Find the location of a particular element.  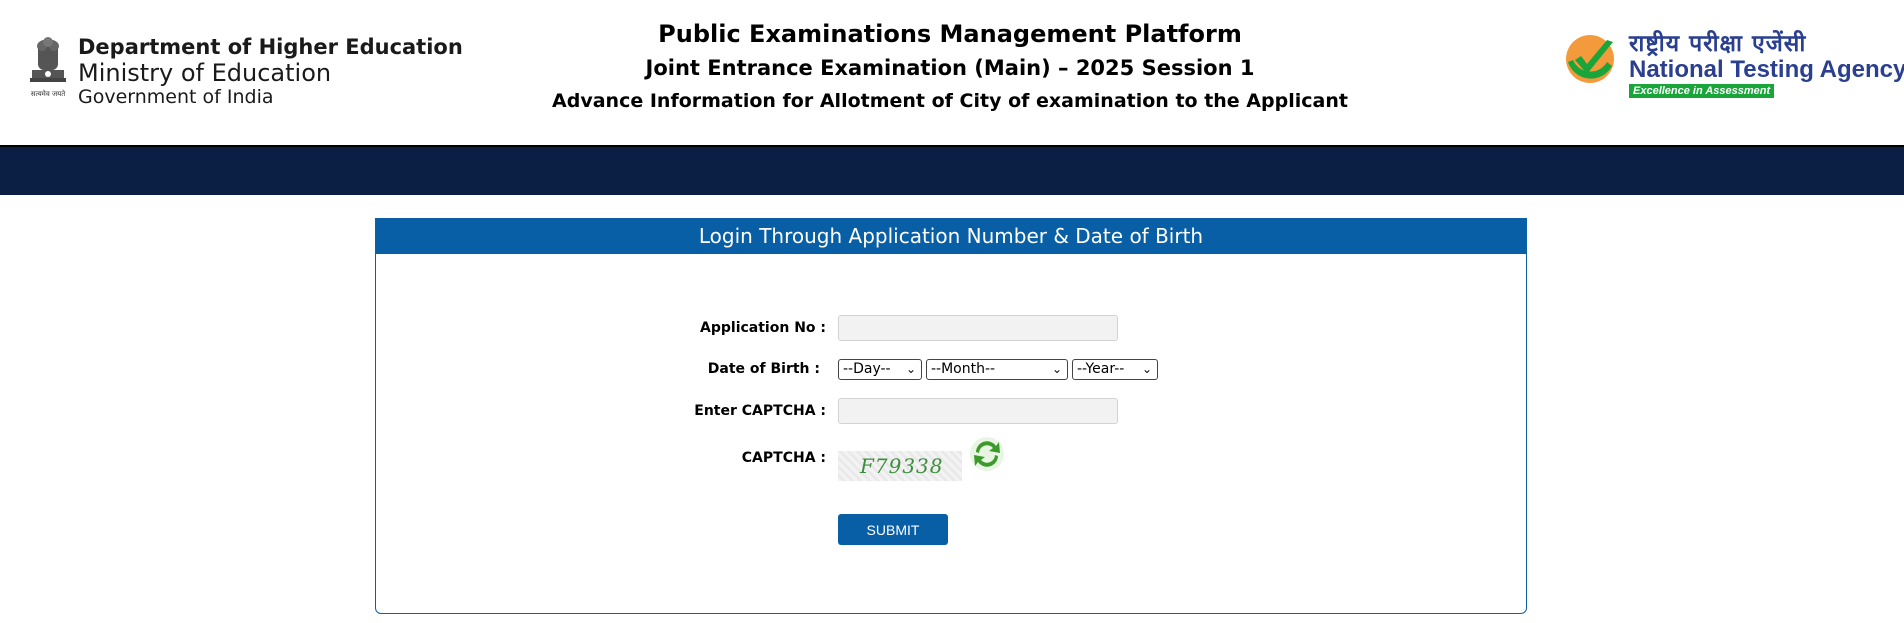

captcha-text: F79338 is located at coordinates (902, 466).